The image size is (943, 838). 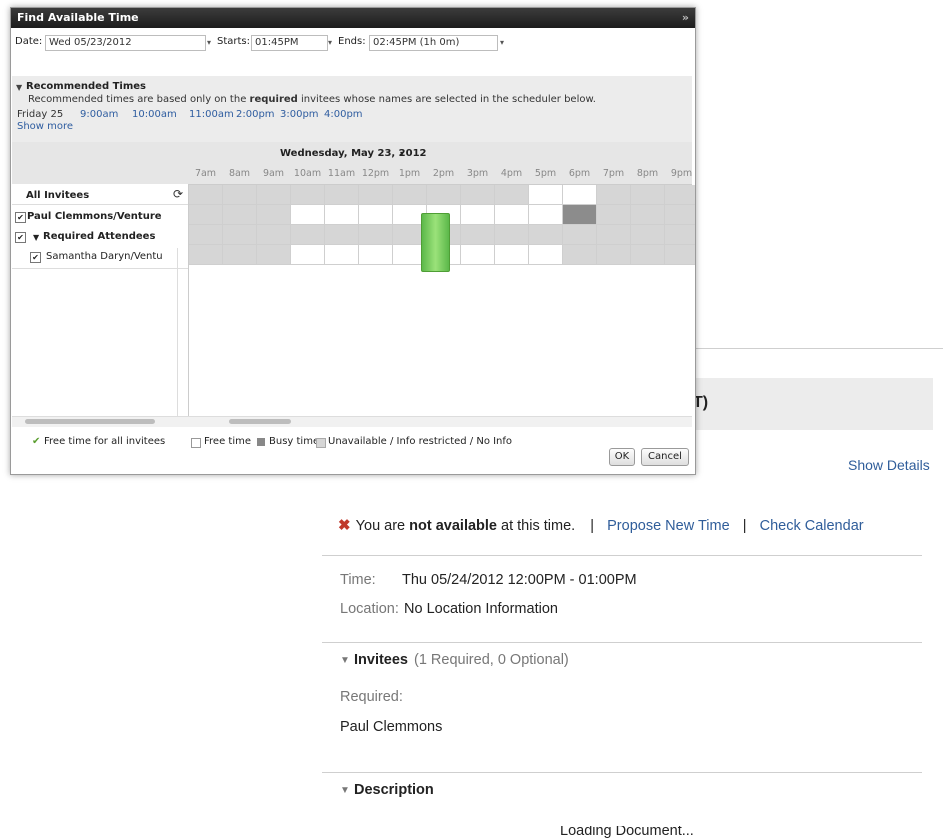 What do you see at coordinates (20, 237) in the screenshot?
I see `group-checkbox-required: ✔` at bounding box center [20, 237].